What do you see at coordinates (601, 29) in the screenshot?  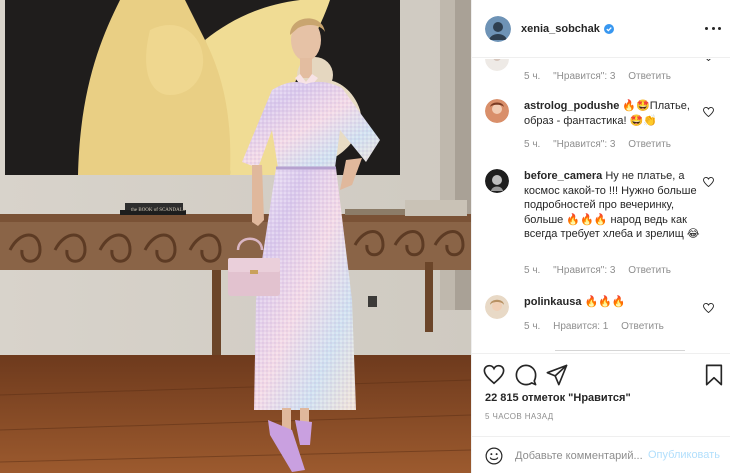 I see `post-header: xenia_sobchak` at bounding box center [601, 29].